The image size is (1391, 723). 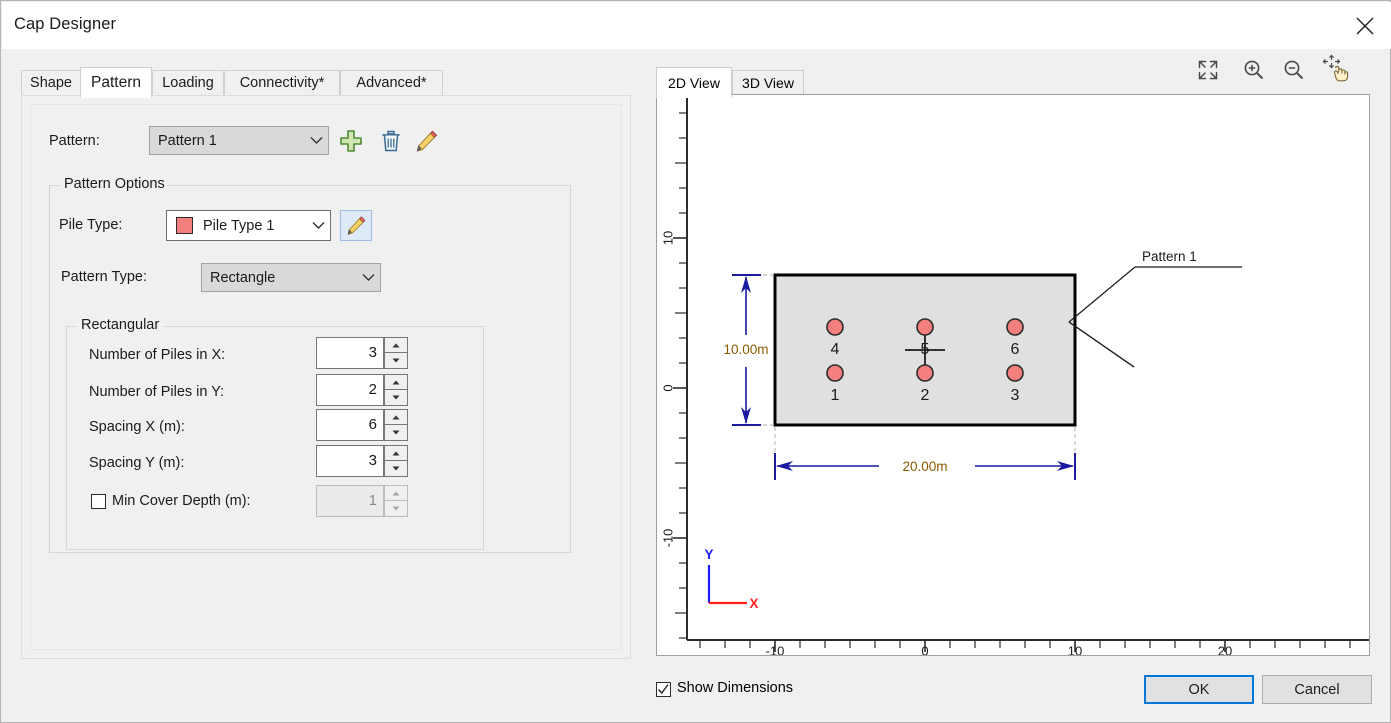 I want to click on spacing-y-increment, so click(x=396, y=453).